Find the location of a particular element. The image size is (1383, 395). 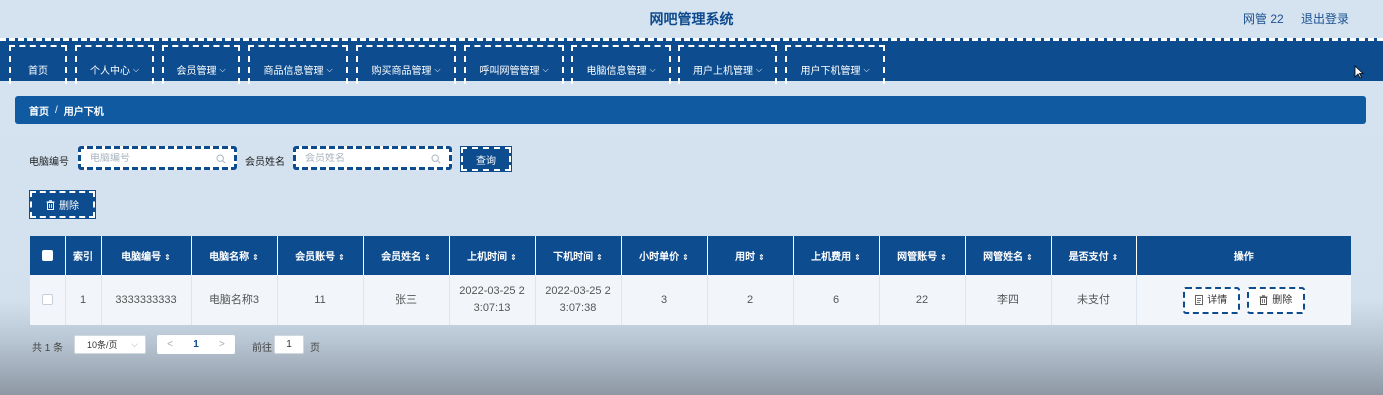

cell-hourly-price: 3 is located at coordinates (664, 300).